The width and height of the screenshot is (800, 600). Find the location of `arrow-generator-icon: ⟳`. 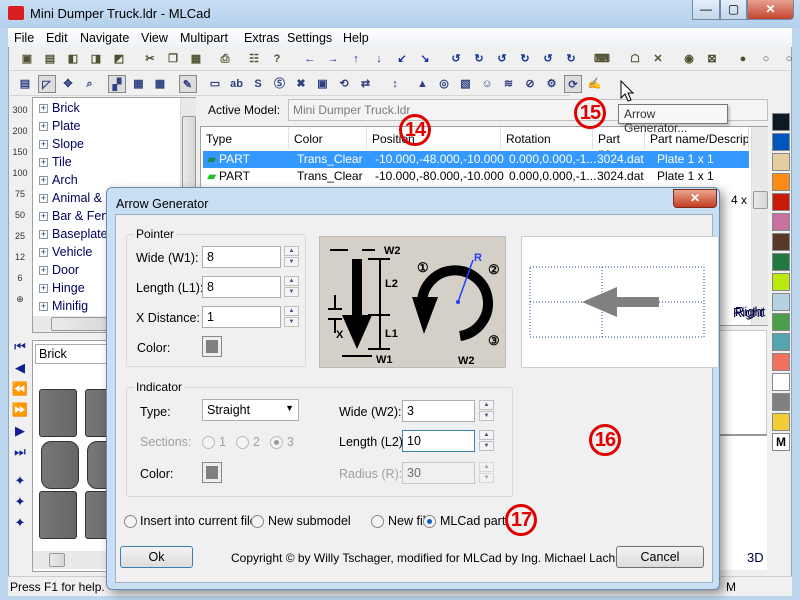

arrow-generator-icon: ⟳ is located at coordinates (573, 84).